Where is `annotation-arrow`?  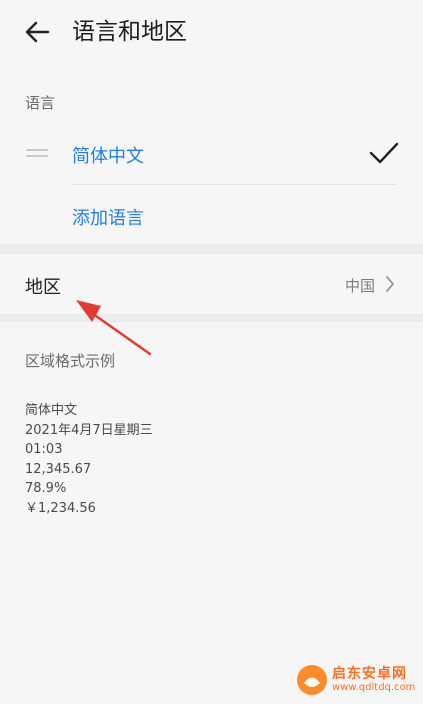
annotation-arrow is located at coordinates (114, 328).